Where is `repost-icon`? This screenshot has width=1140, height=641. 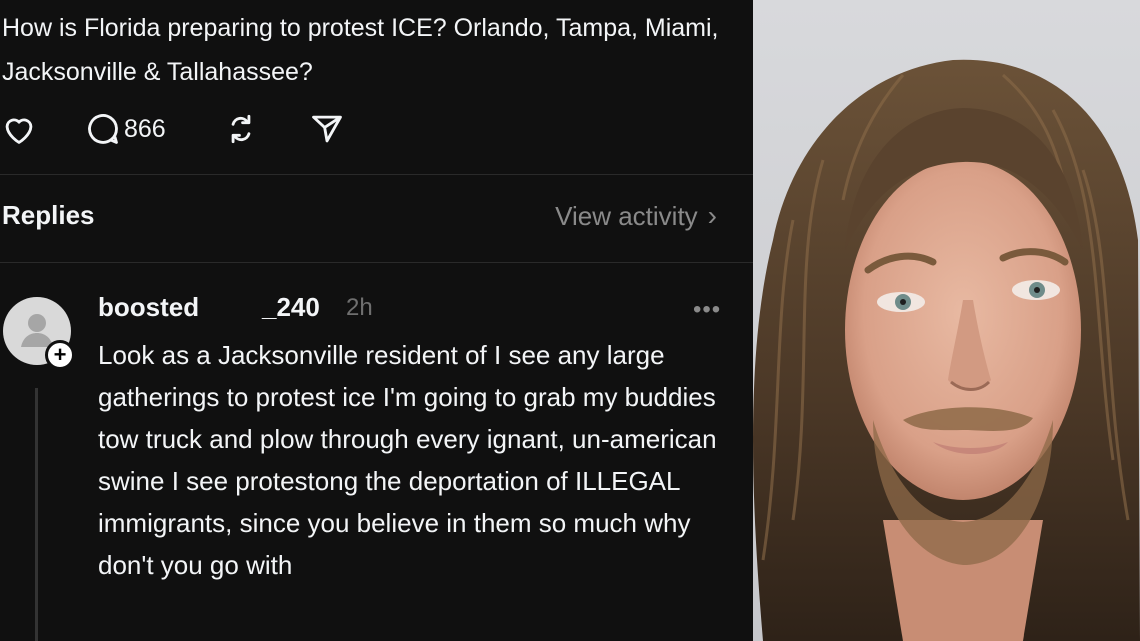 repost-icon is located at coordinates (241, 129).